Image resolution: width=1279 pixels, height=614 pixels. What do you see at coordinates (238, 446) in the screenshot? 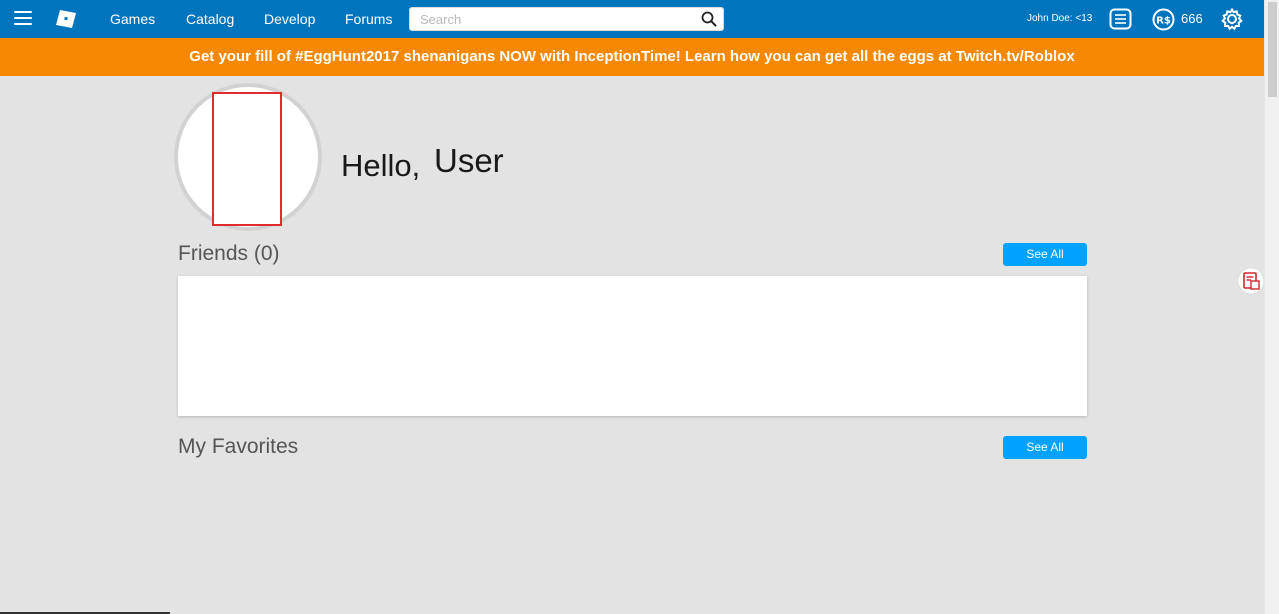
I see `favorites-title: My Favorites` at bounding box center [238, 446].